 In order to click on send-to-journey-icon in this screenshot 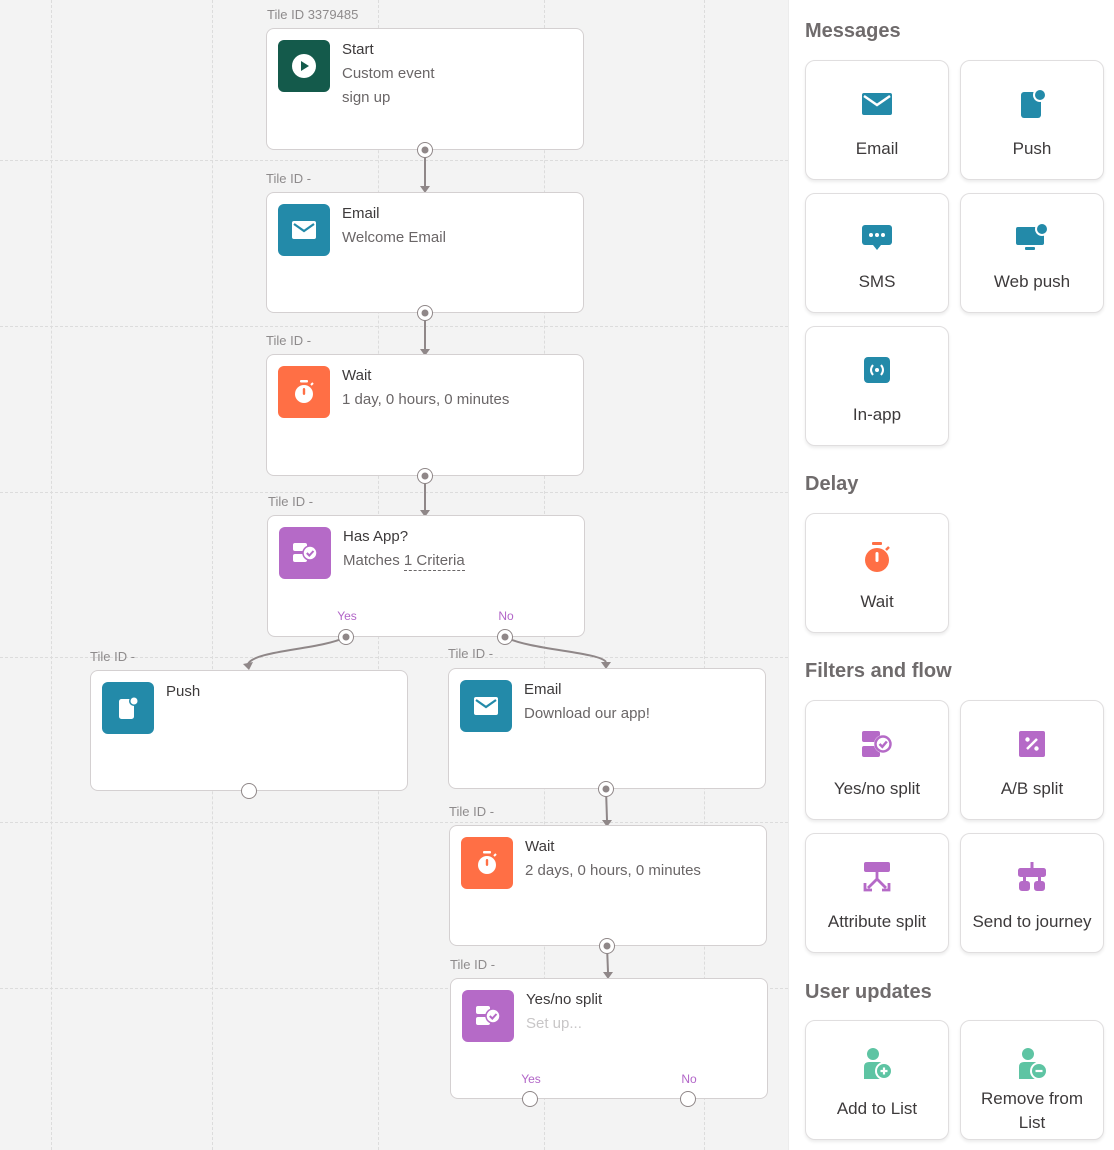, I will do `click(1032, 877)`.